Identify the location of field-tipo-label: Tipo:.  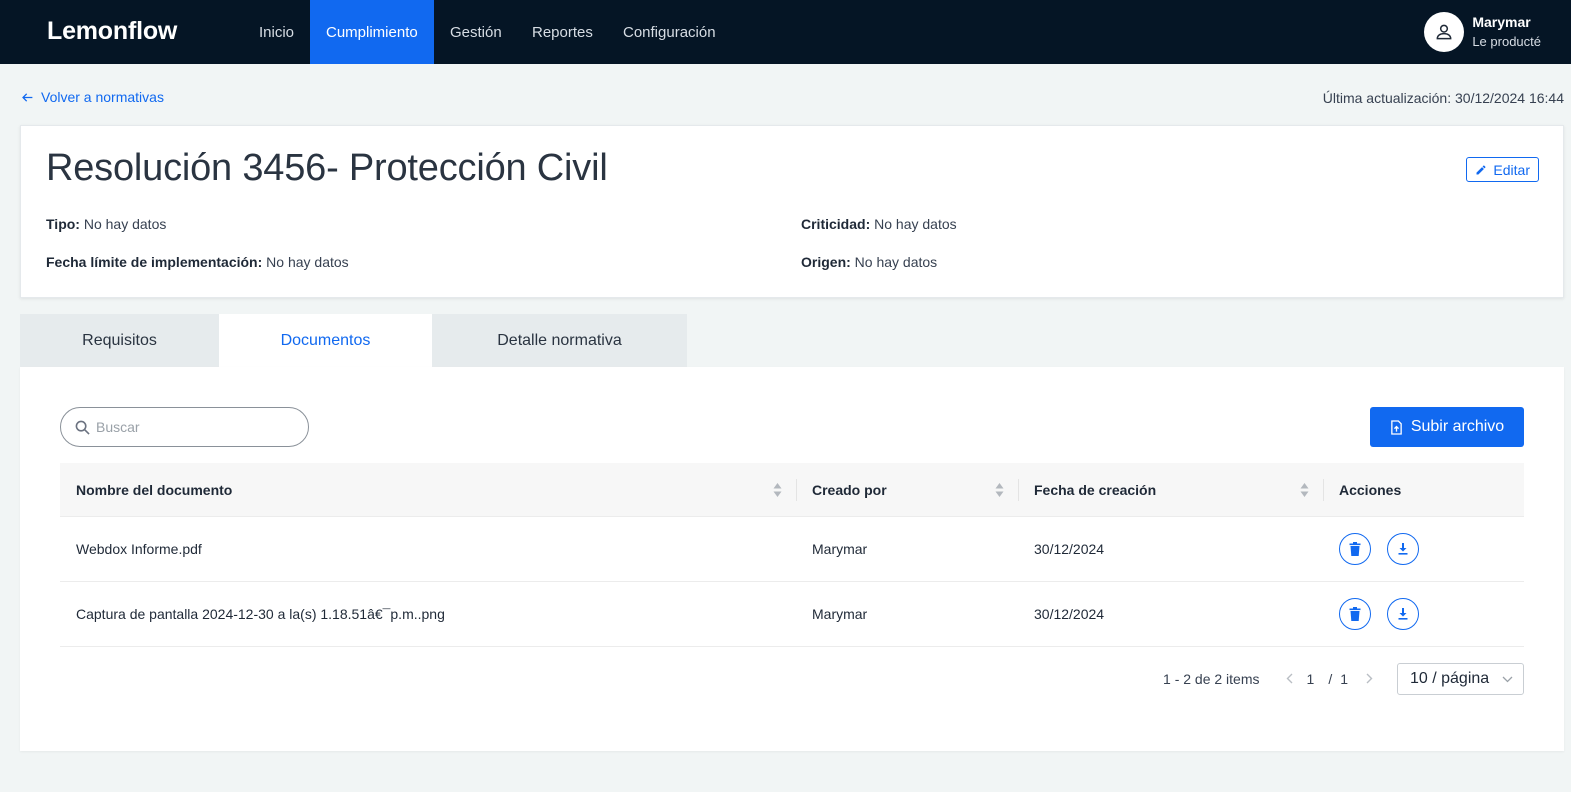
(63, 224).